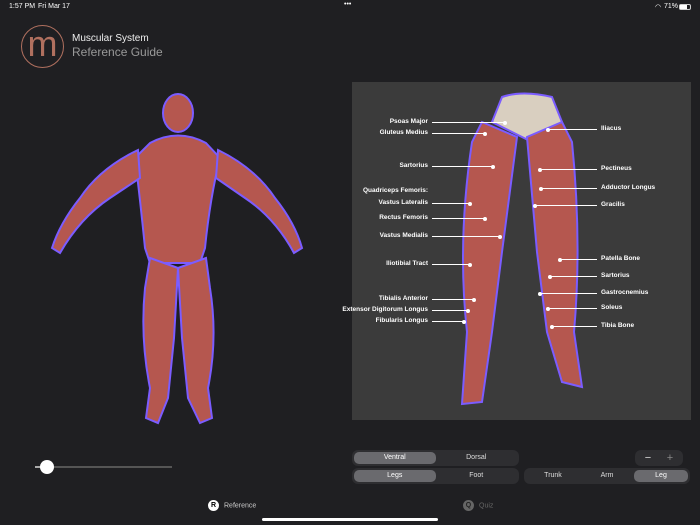 Image resolution: width=700 pixels, height=525 pixels. I want to click on diagram-label: Pectineus, so click(616, 168).